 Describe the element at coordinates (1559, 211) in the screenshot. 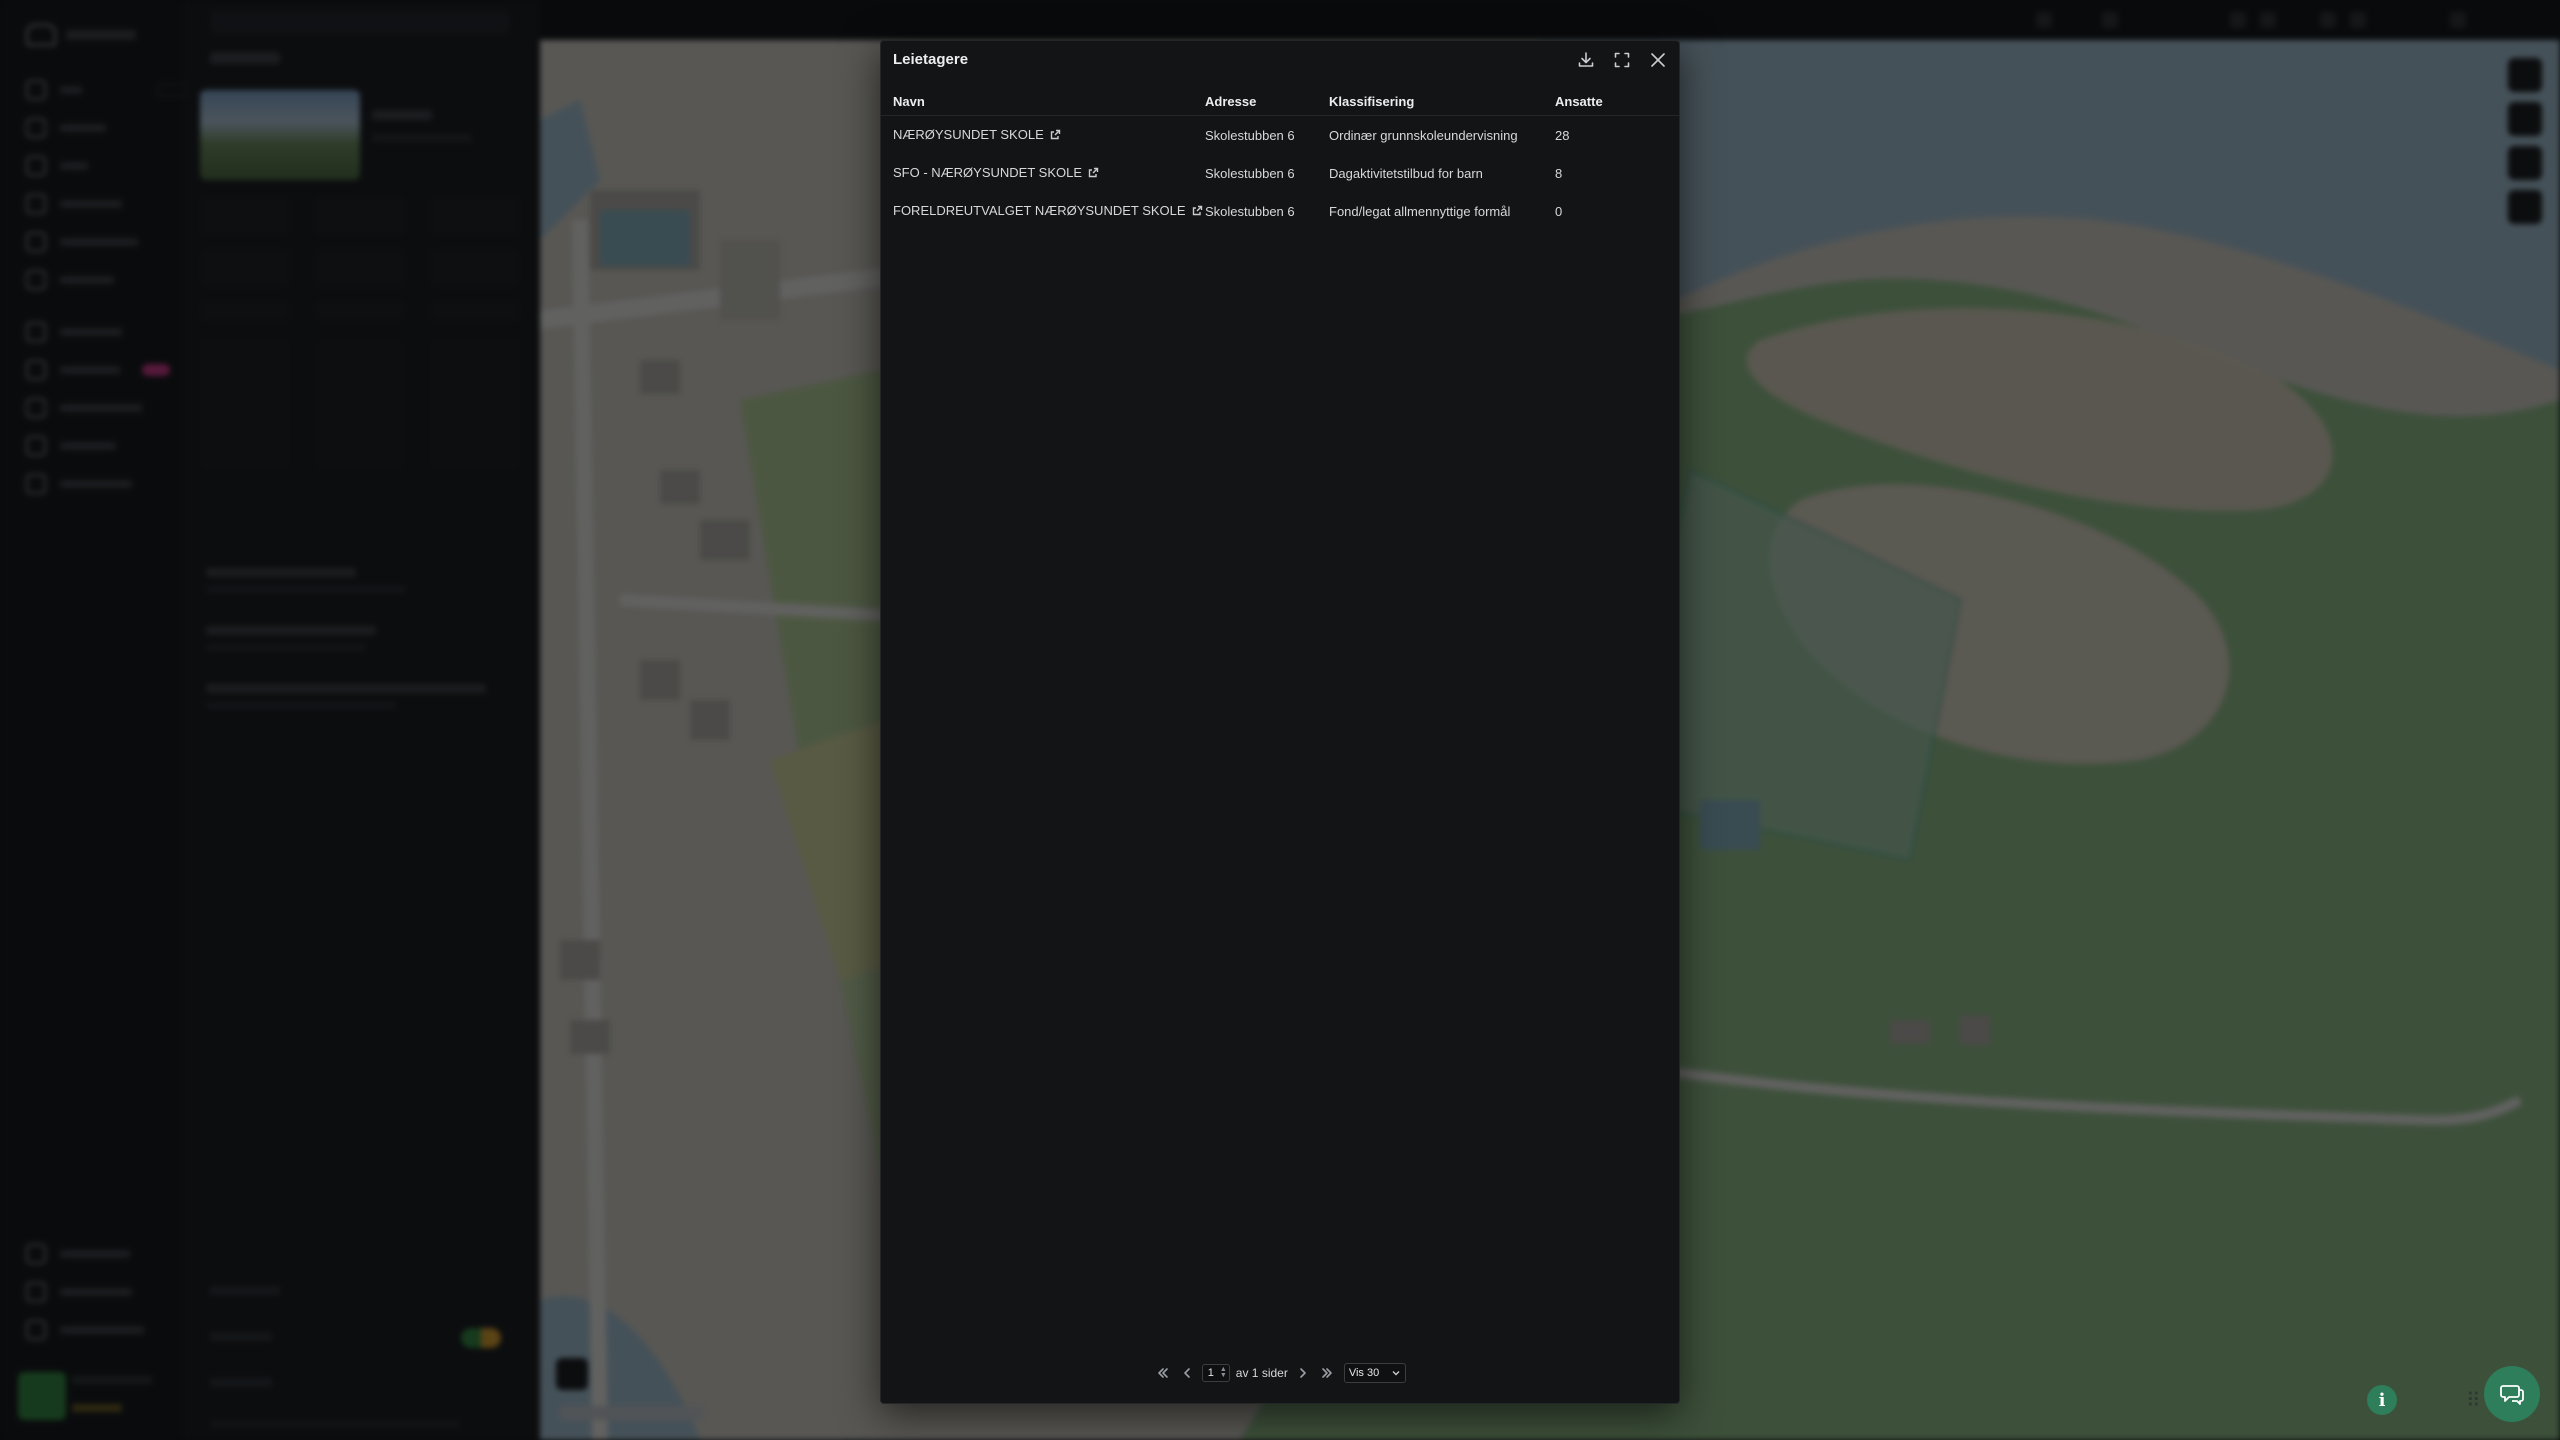

I see `tenant-employees: 0` at that location.